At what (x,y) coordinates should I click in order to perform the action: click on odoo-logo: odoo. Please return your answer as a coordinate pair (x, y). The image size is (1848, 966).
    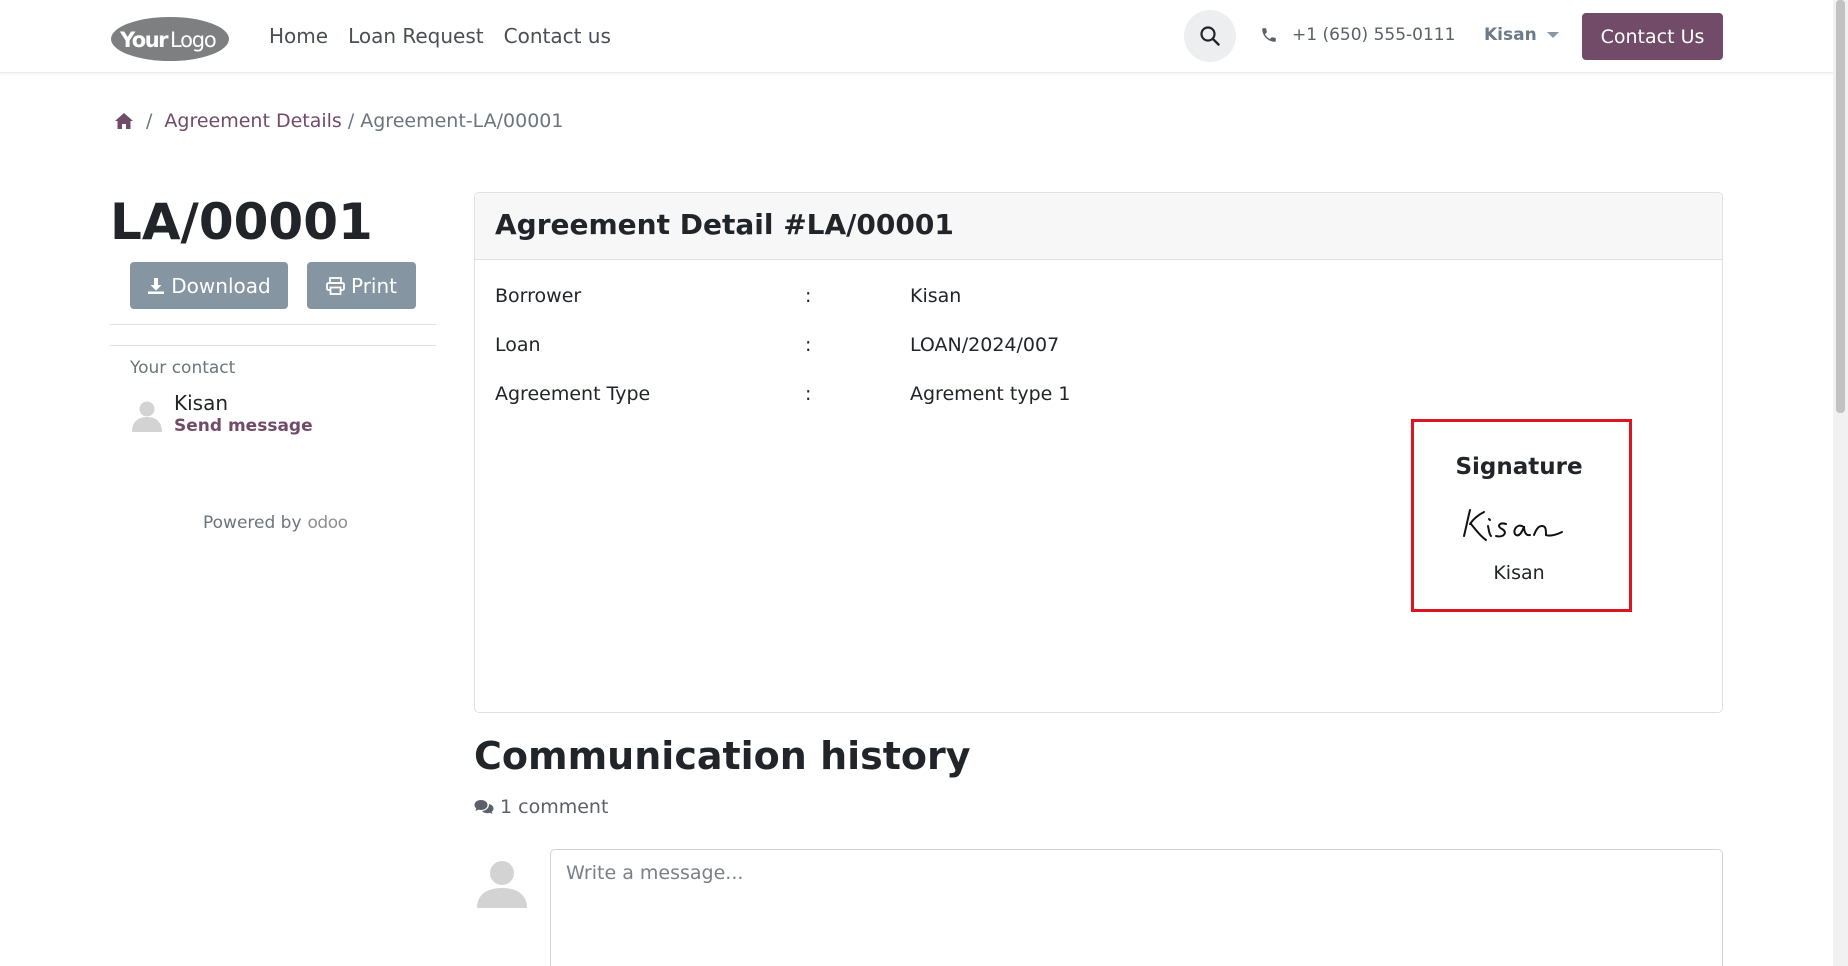
    Looking at the image, I should click on (328, 523).